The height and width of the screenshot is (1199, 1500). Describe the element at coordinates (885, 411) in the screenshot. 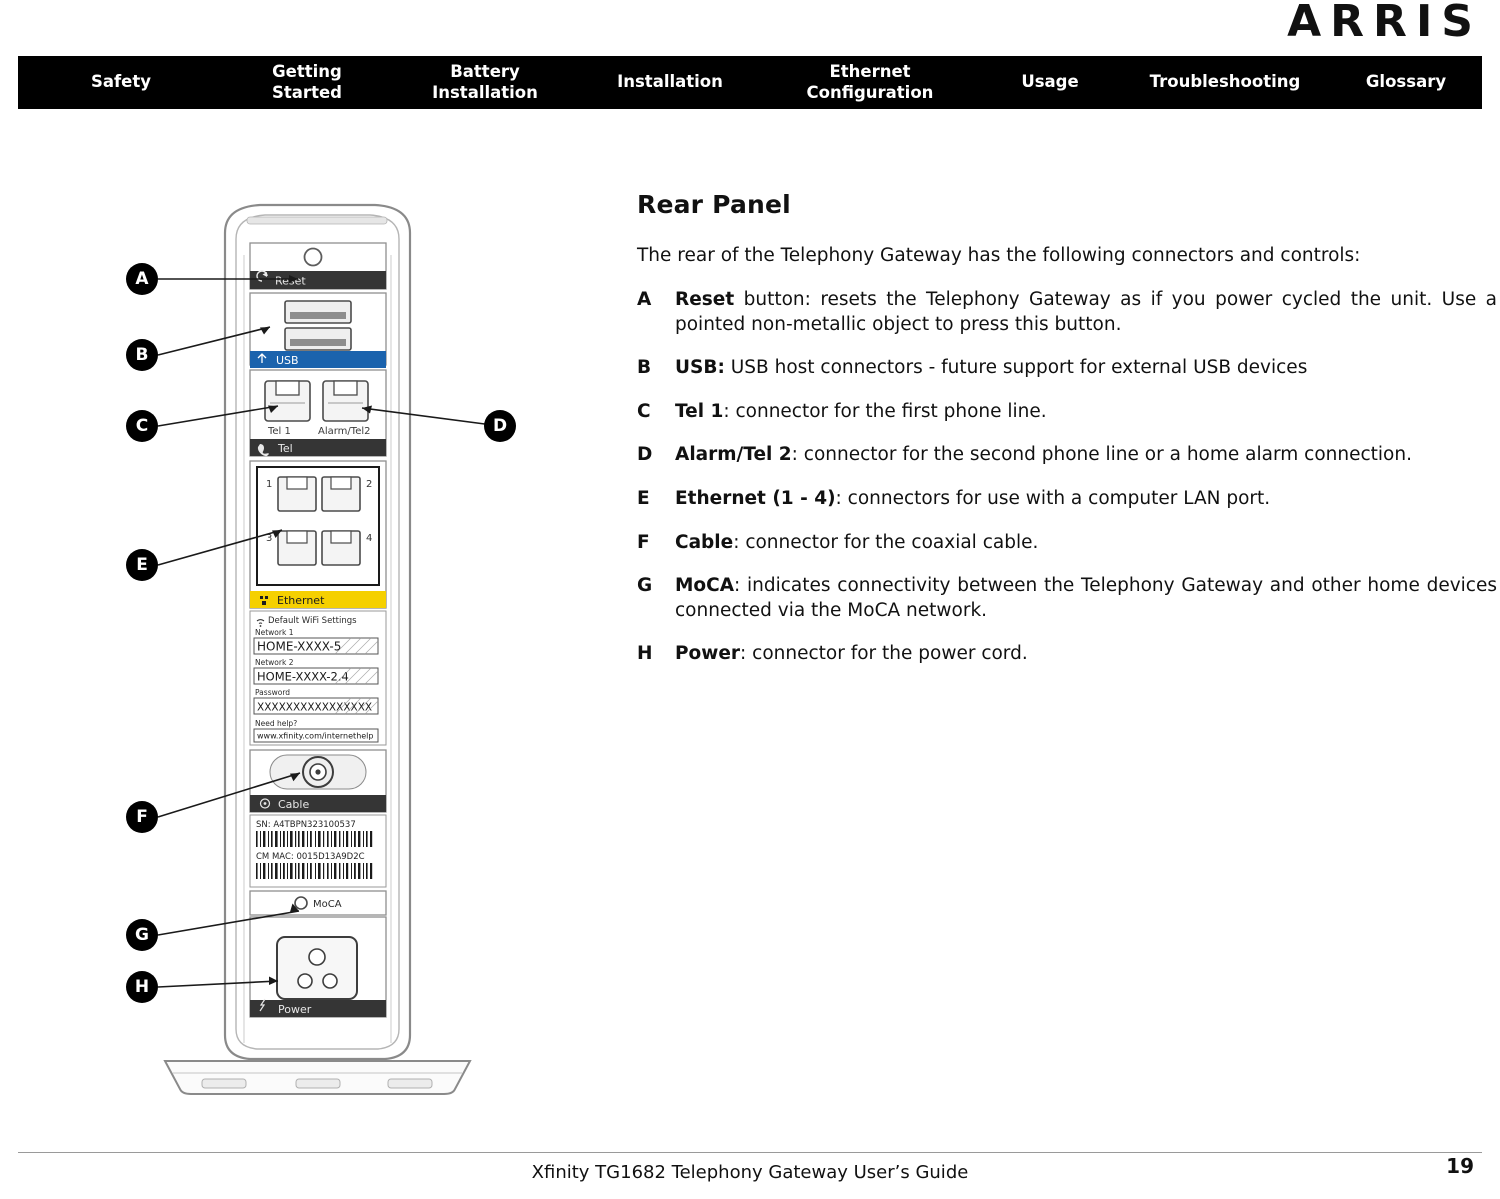

I see `list-item-description: : connector for the first phone line.` at that location.